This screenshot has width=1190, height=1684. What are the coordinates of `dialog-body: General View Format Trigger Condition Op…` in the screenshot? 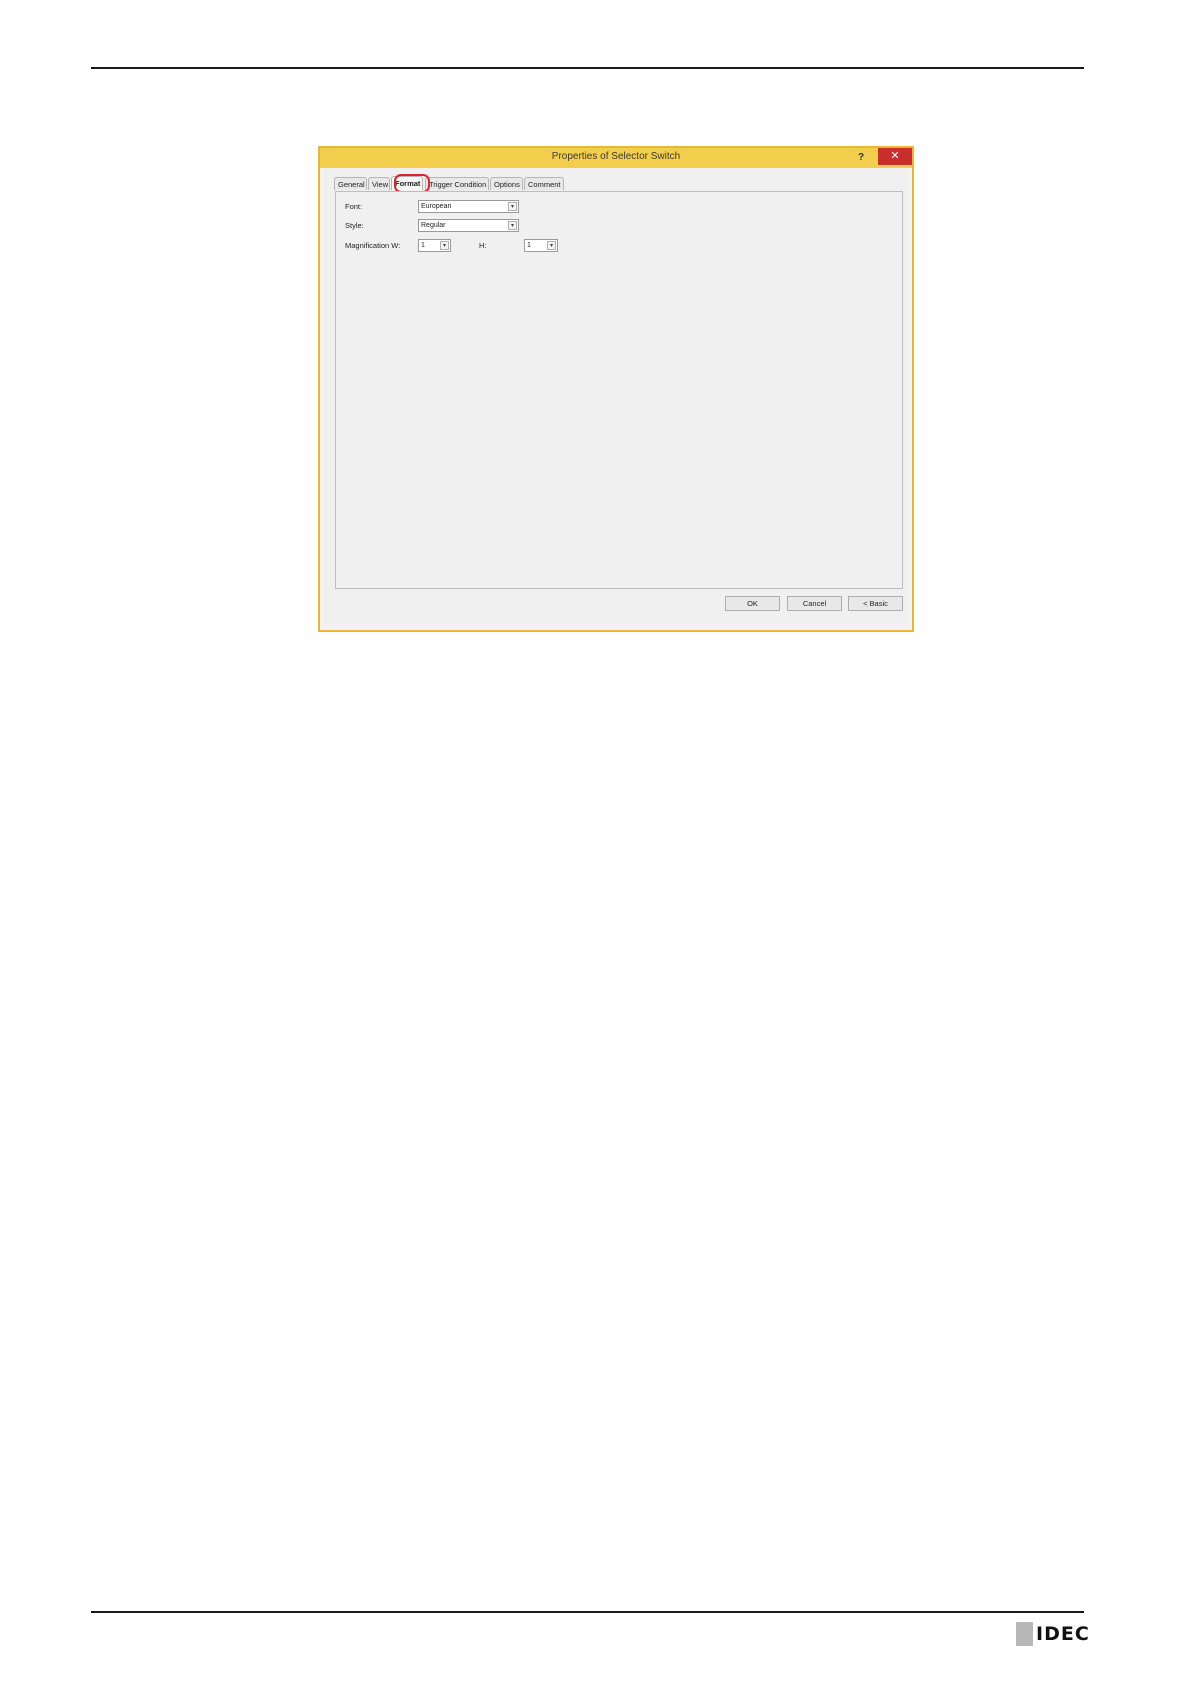 It's located at (616, 397).